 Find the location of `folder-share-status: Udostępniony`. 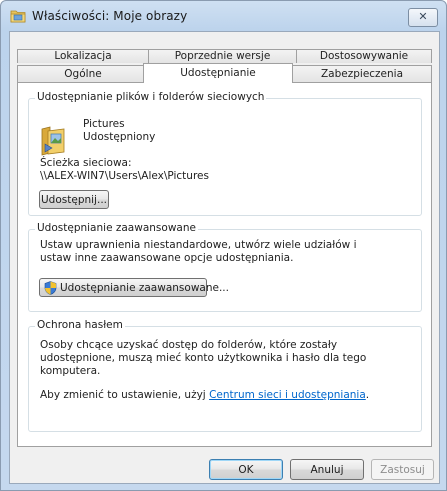

folder-share-status: Udostępniony is located at coordinates (119, 137).